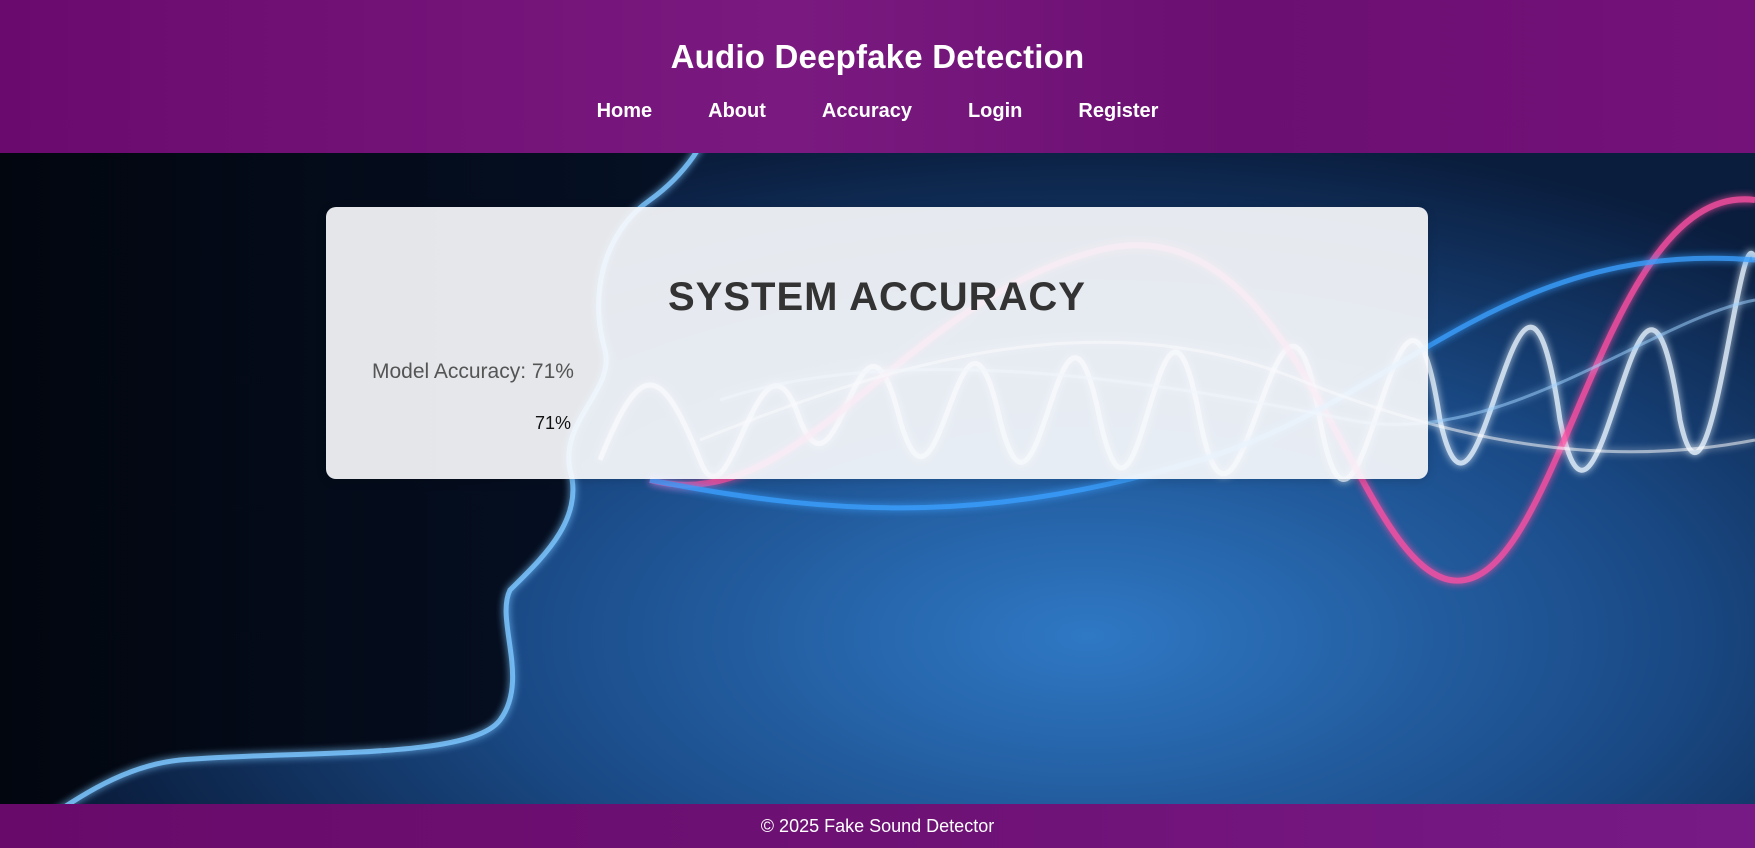  What do you see at coordinates (877, 297) in the screenshot?
I see `card-title: SYSTEM ACCURACY` at bounding box center [877, 297].